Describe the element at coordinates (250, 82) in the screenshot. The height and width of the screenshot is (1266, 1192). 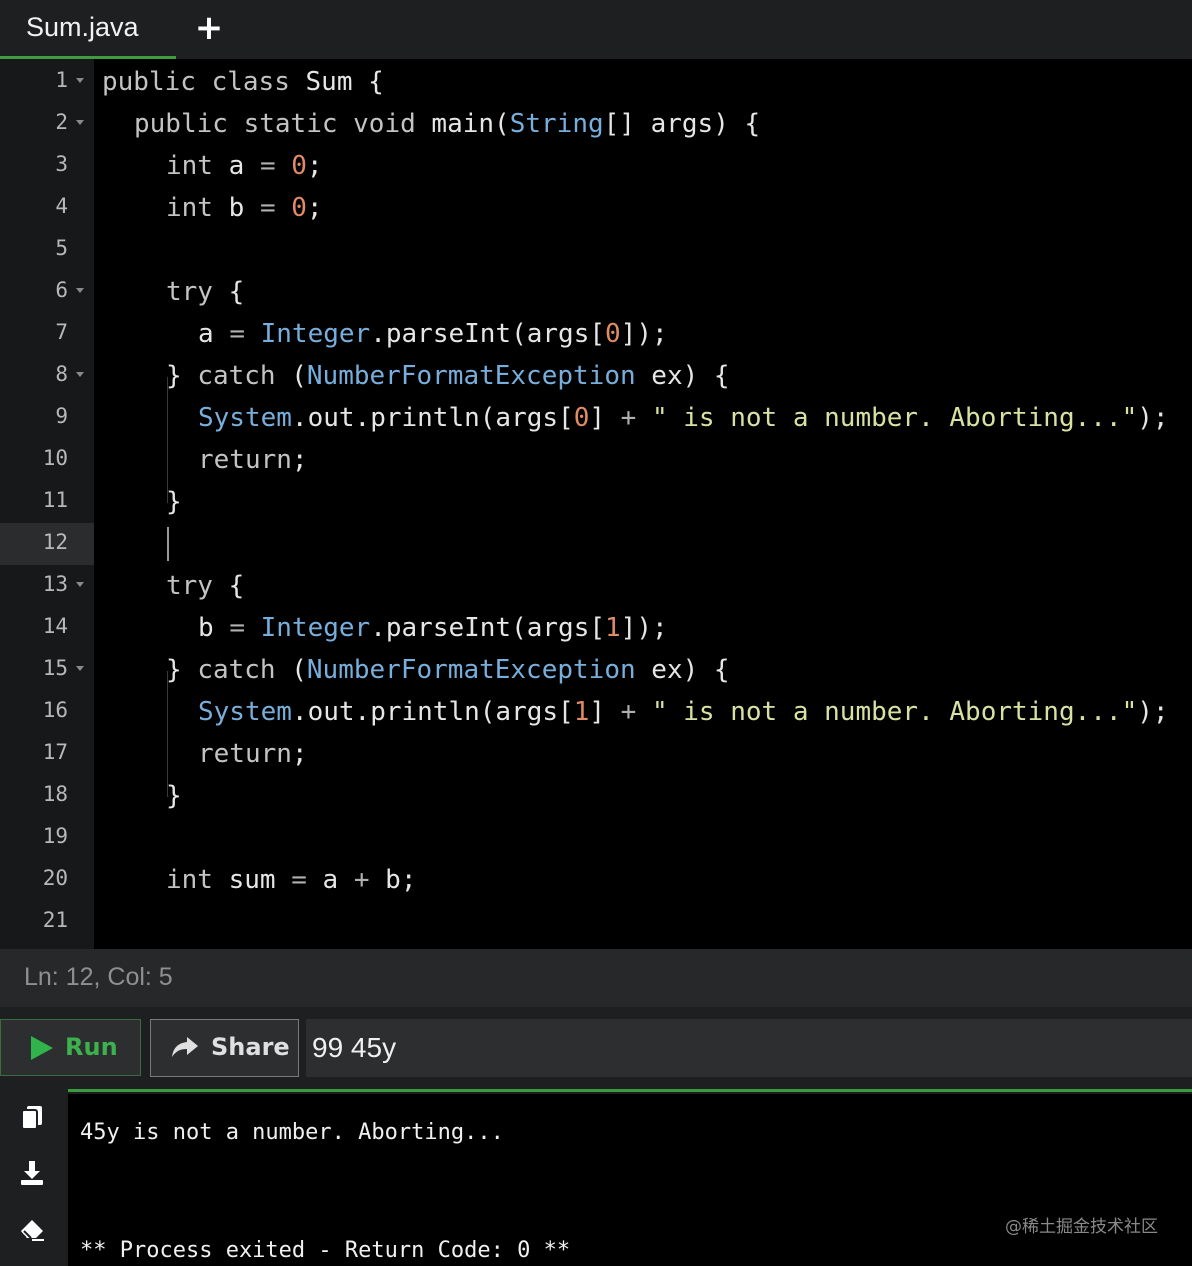
I see `keyword: class` at that location.